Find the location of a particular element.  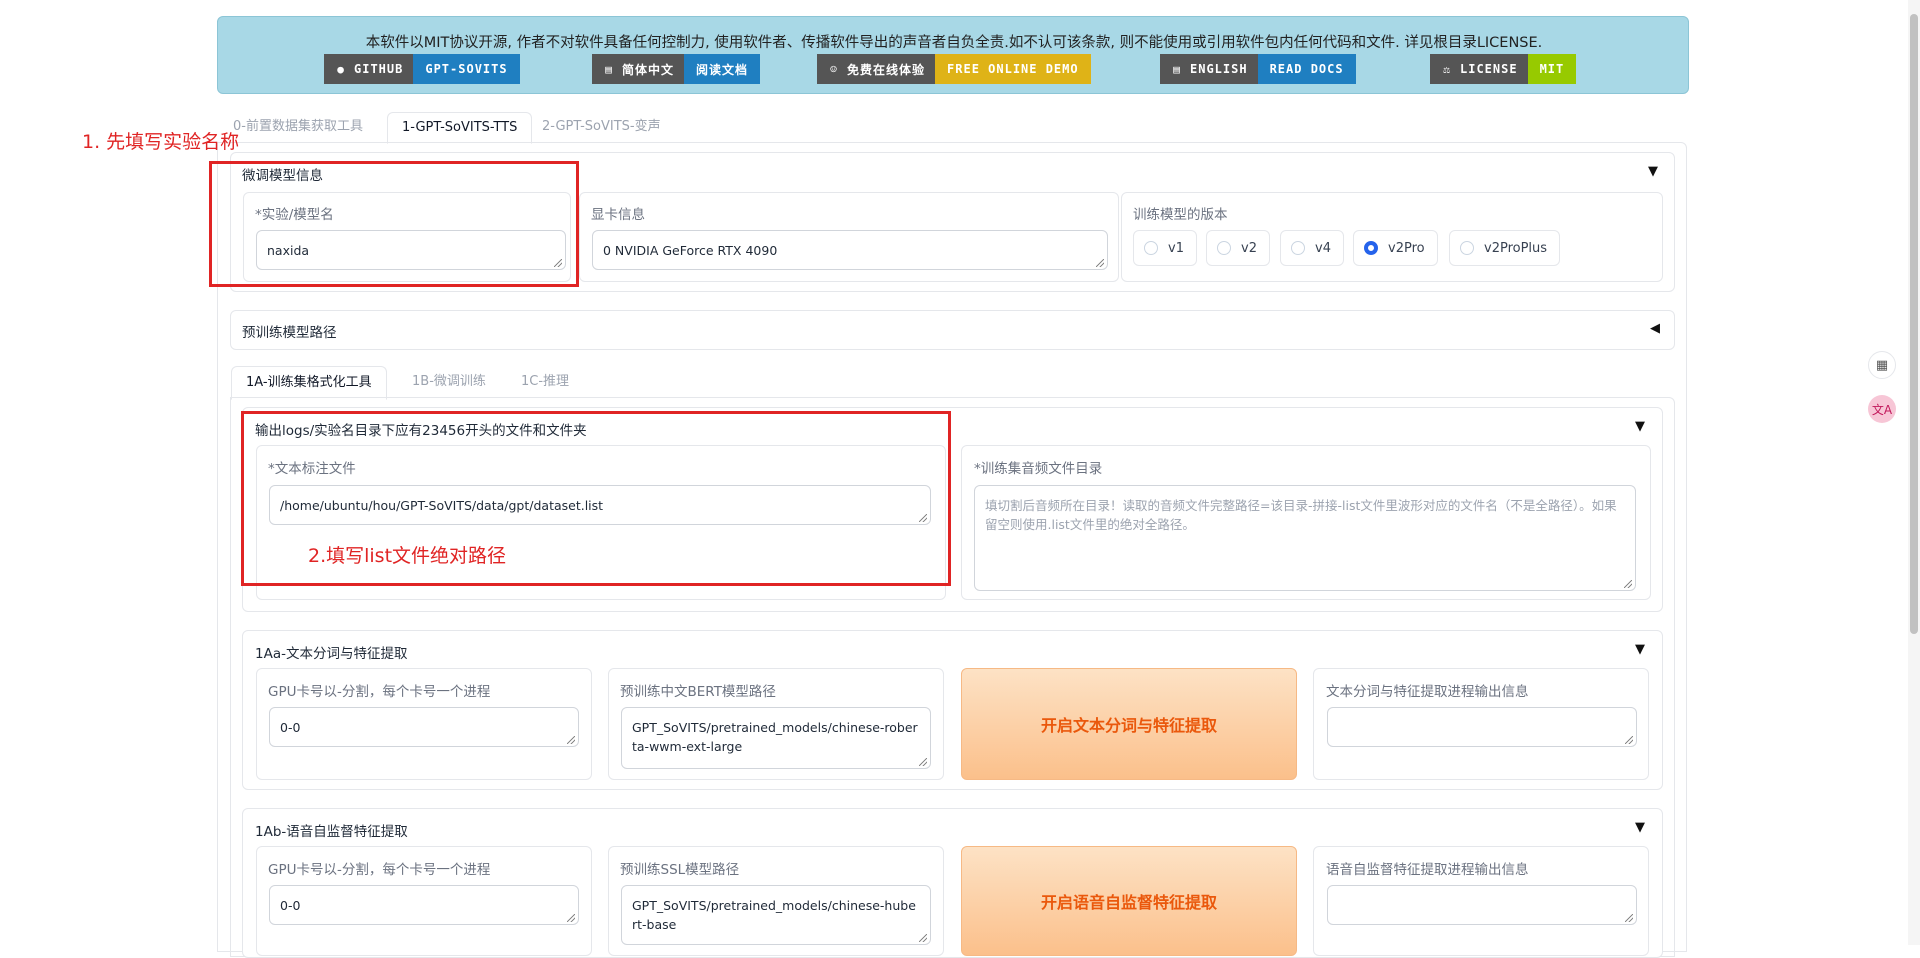

tab-dataset-tools: 0-前置数据集获取工具 is located at coordinates (298, 127).